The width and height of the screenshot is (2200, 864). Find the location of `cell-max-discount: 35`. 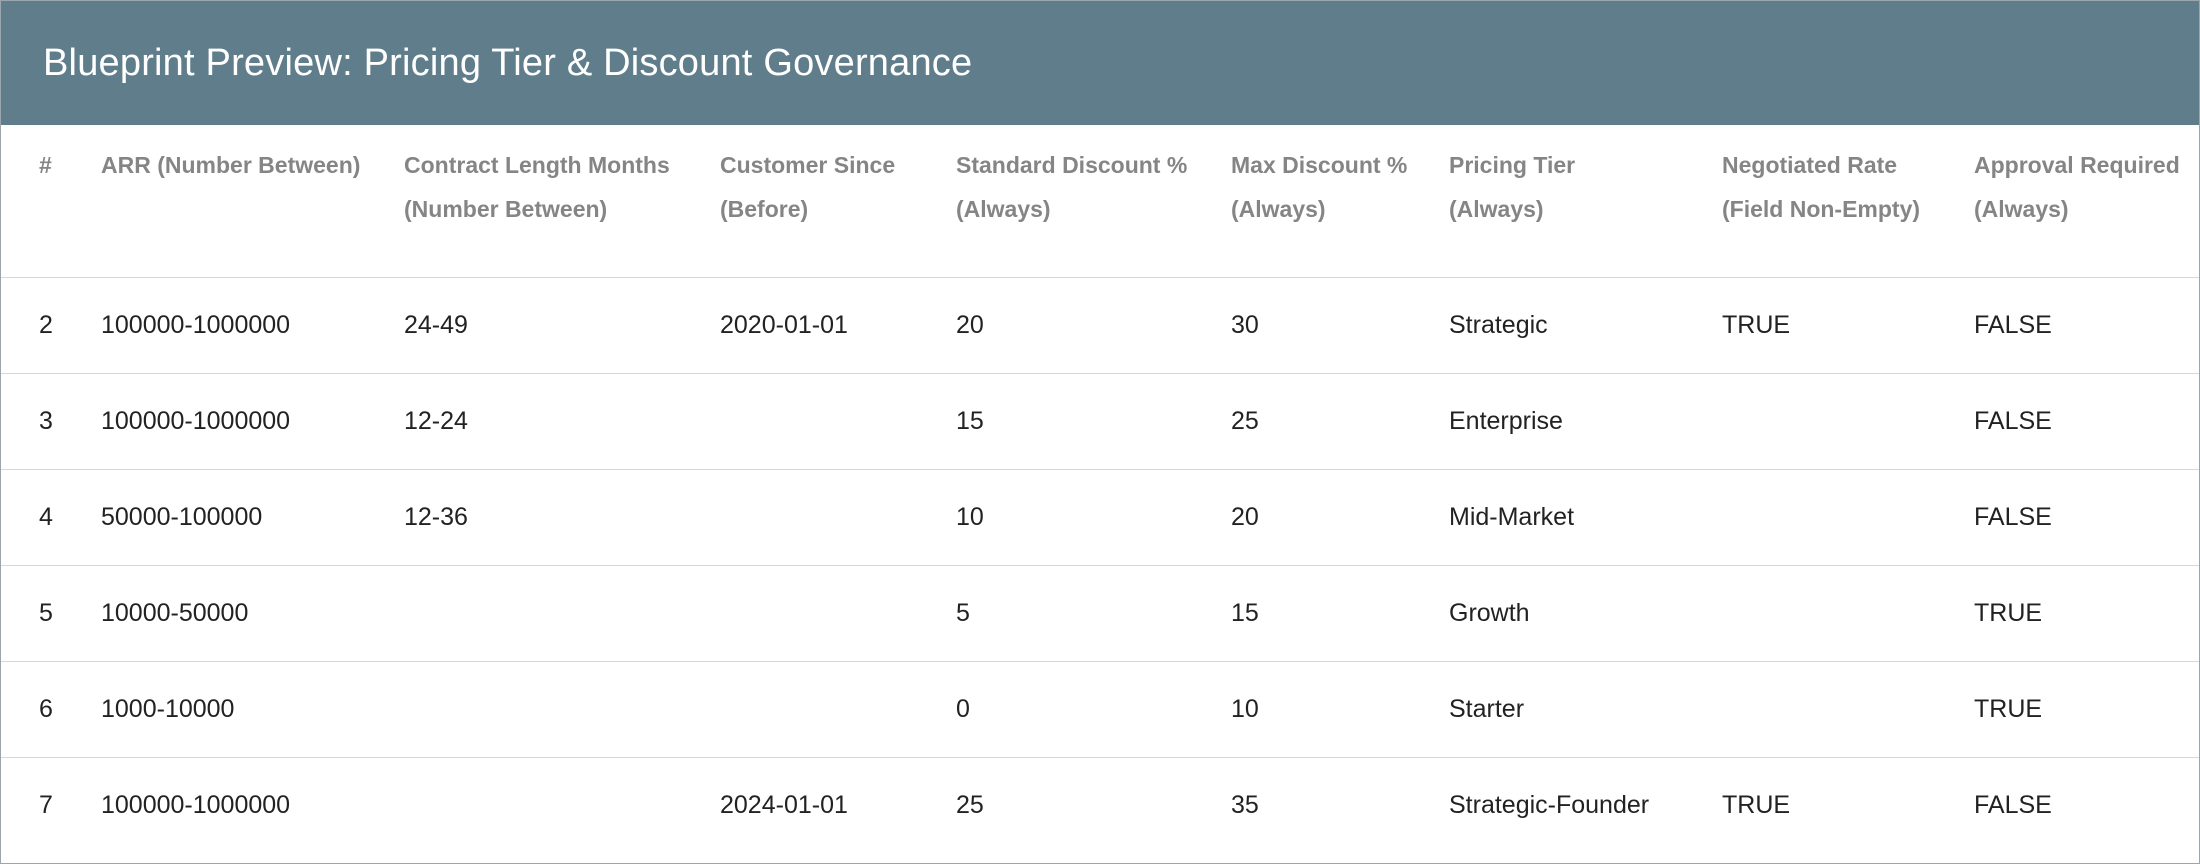

cell-max-discount: 35 is located at coordinates (1245, 804).